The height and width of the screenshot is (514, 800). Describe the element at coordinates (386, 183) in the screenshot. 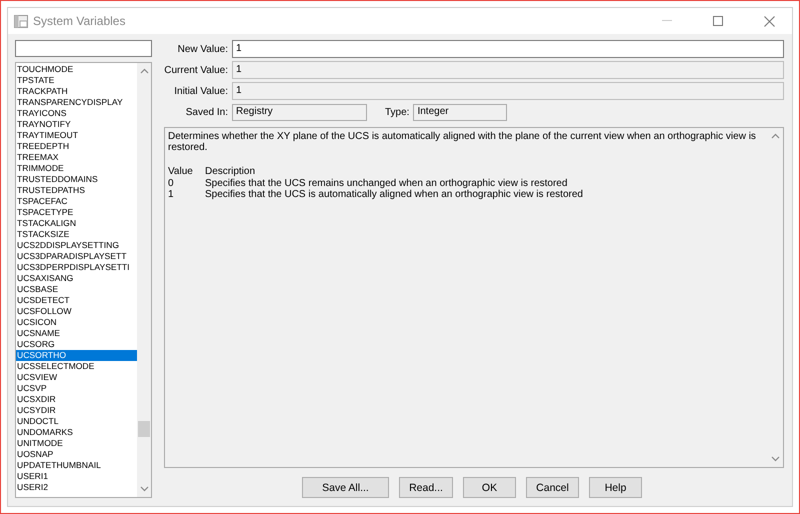

I see `table-cell-text: Specifies that the UCS remains unchanged when an orthographic view is restored` at that location.